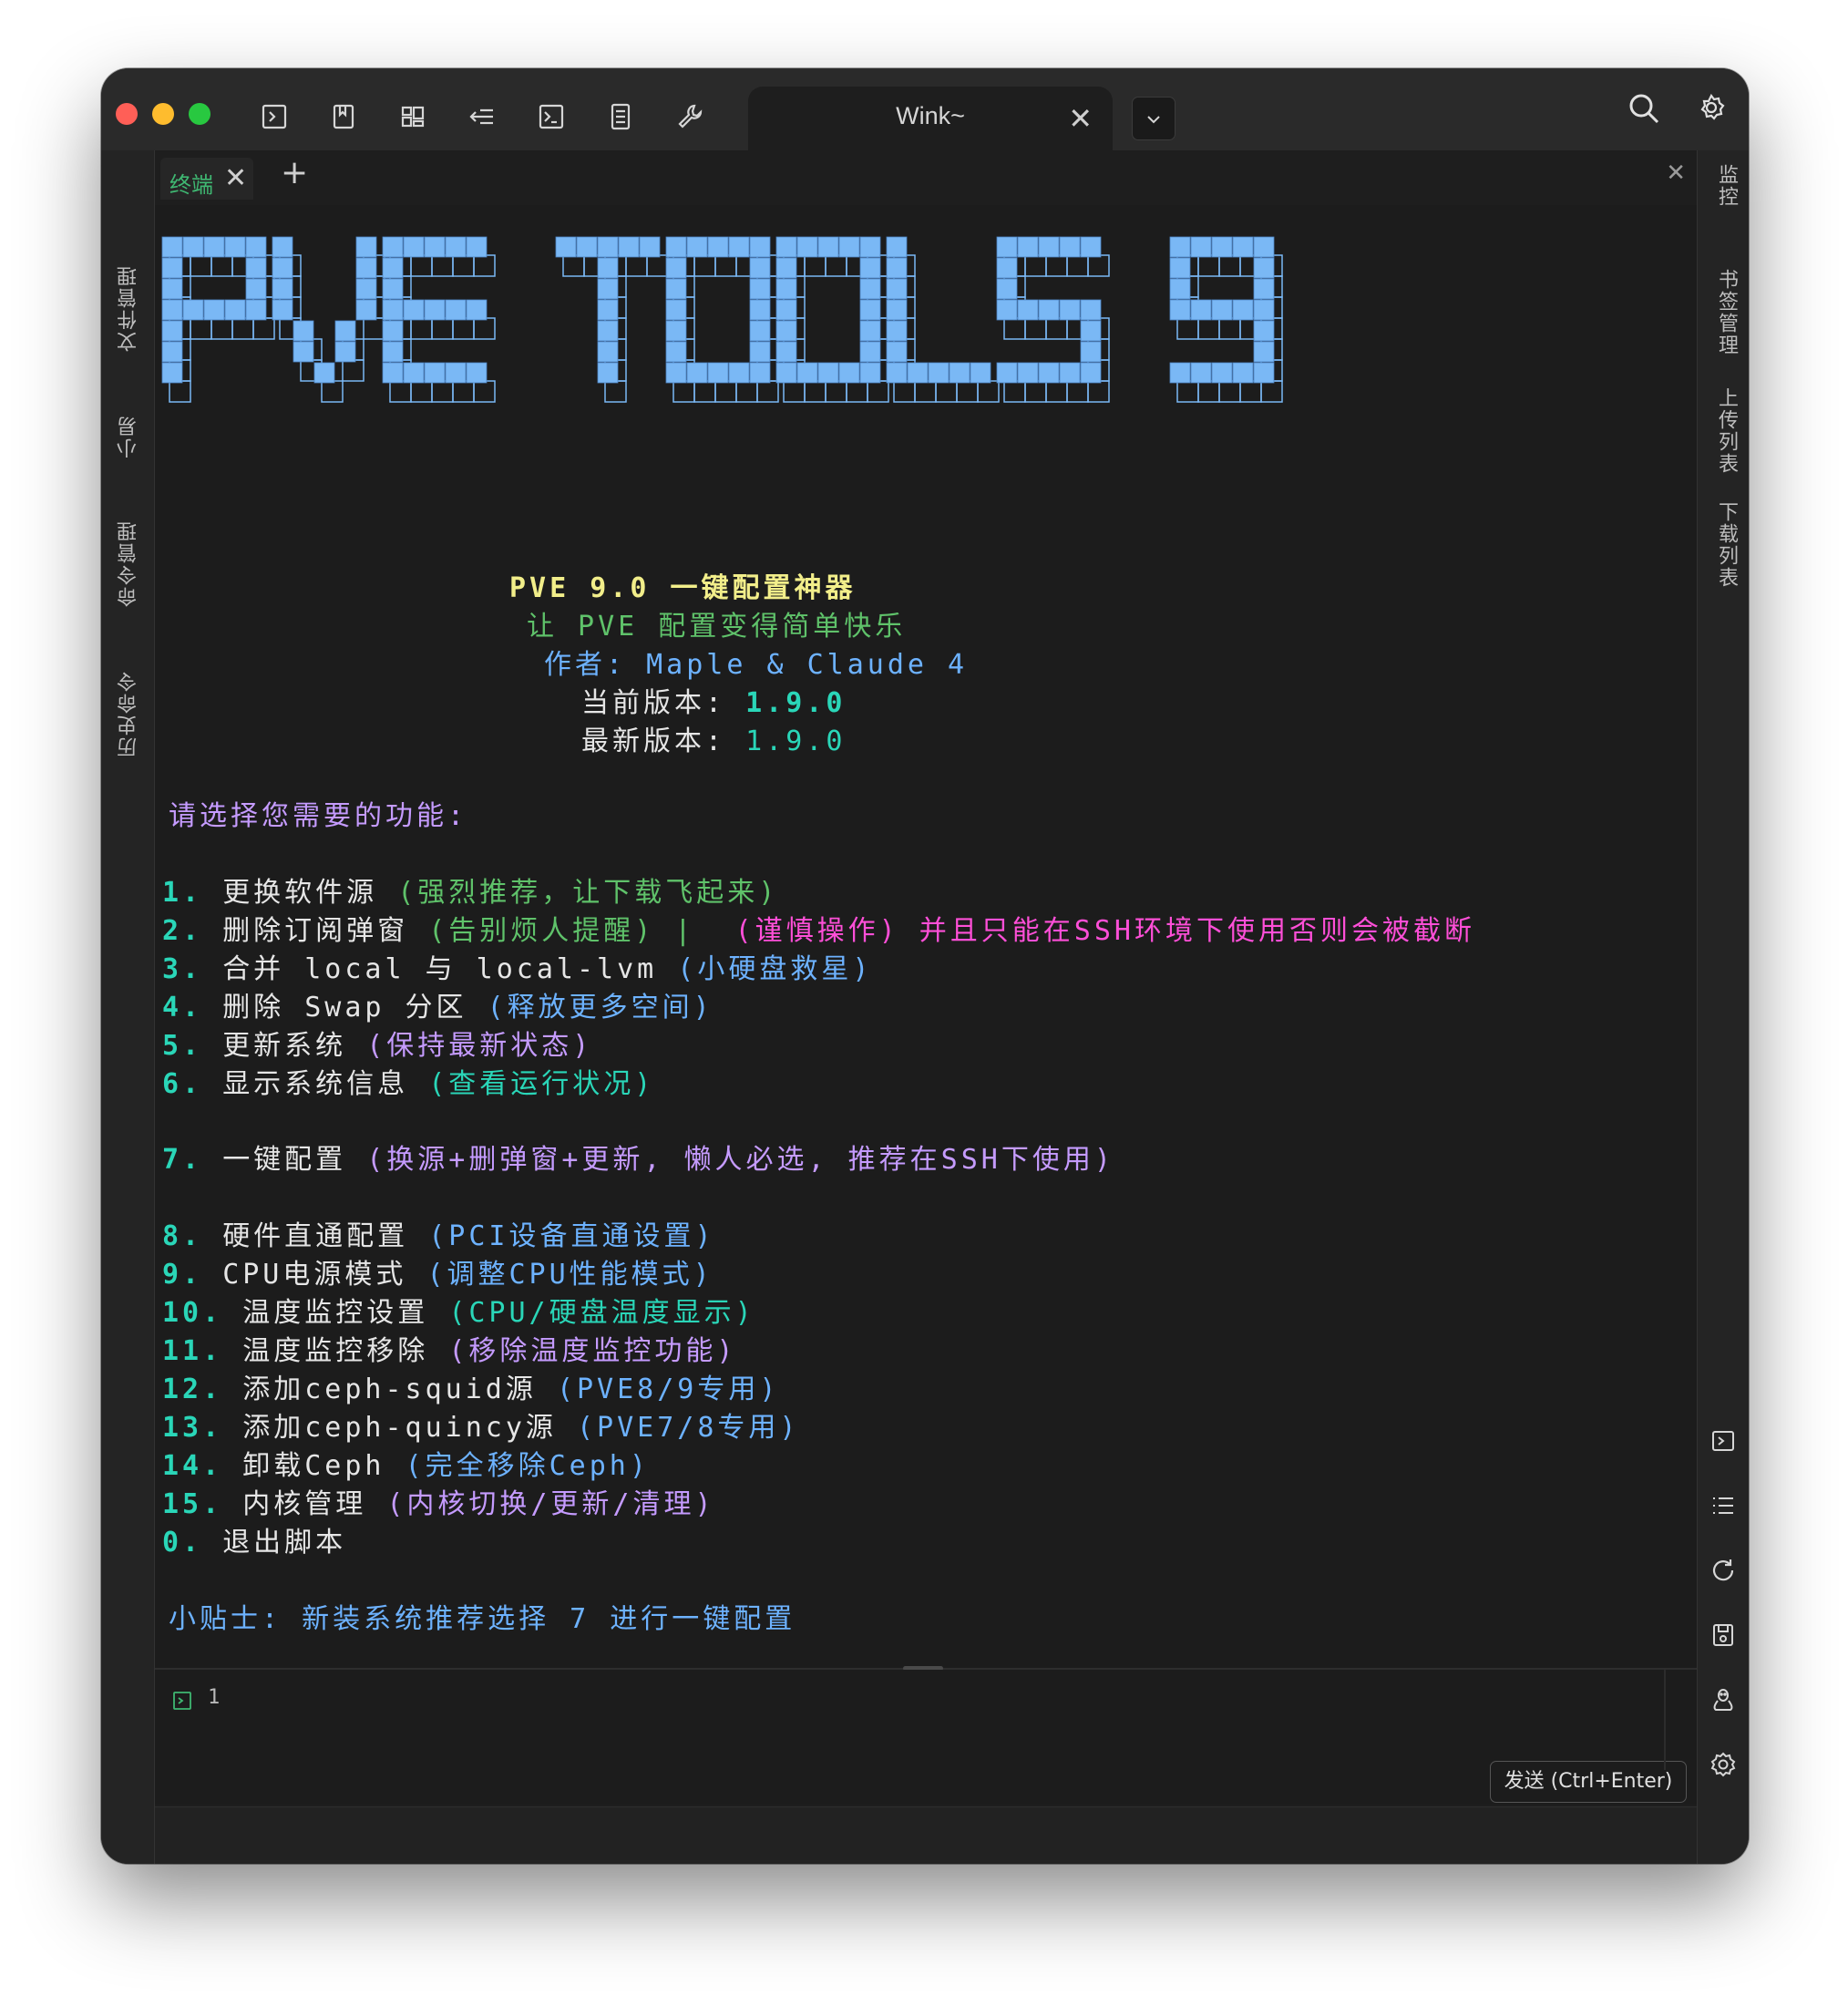  I want to click on command-input-area: 1 发送 (Ctrl+Enter), so click(926, 1737).